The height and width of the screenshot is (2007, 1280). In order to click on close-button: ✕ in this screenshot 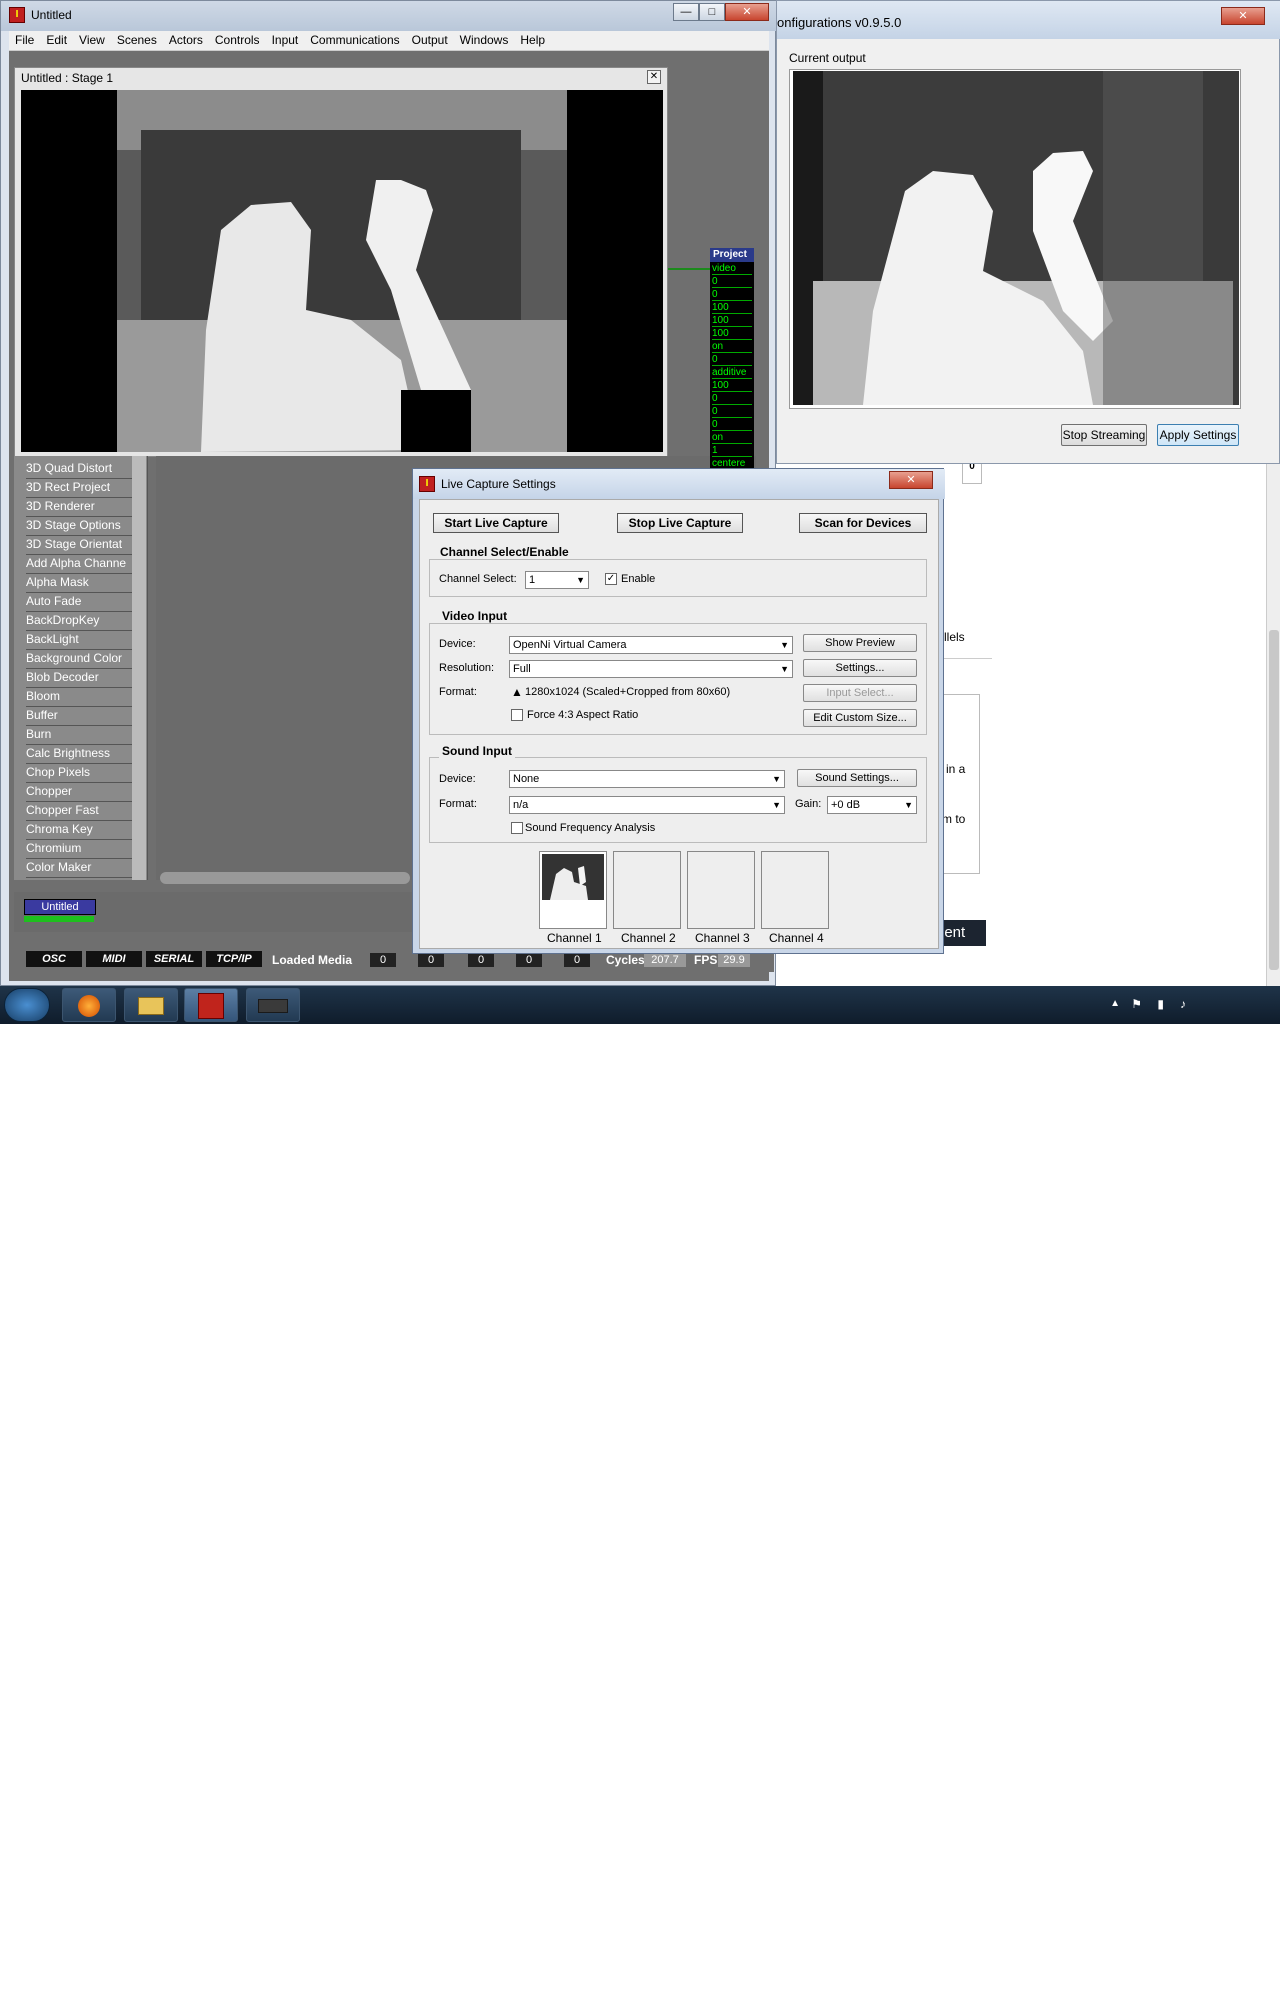, I will do `click(747, 12)`.